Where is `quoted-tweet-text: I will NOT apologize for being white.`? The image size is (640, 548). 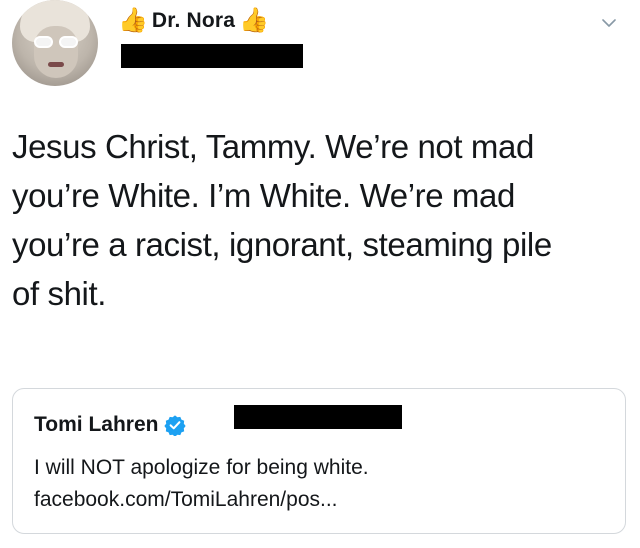 quoted-tweet-text: I will NOT apologize for being white. is located at coordinates (201, 467).